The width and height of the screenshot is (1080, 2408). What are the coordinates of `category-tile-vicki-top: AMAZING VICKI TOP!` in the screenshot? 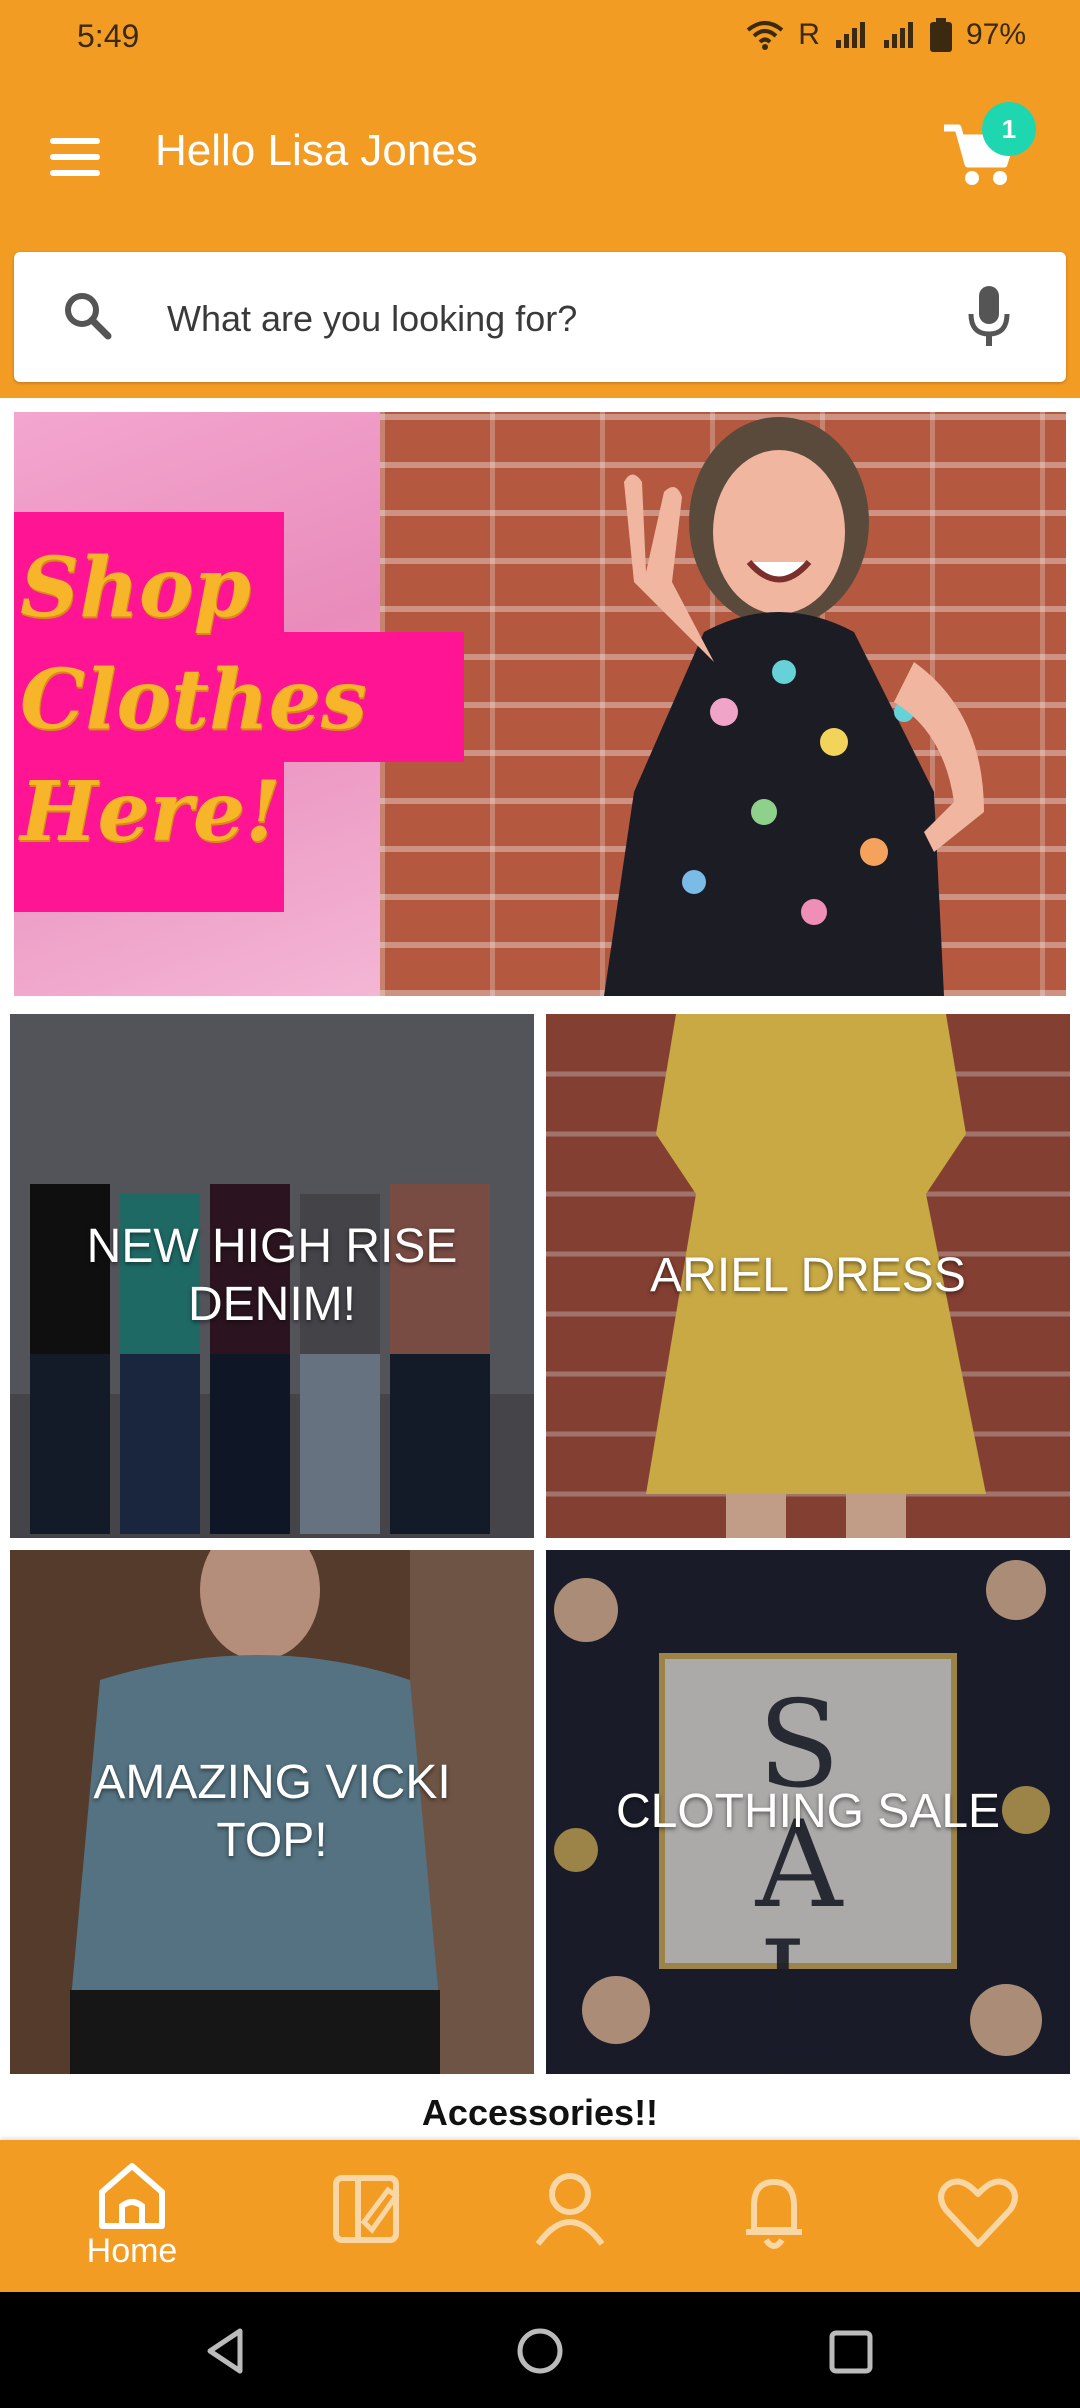 It's located at (272, 1812).